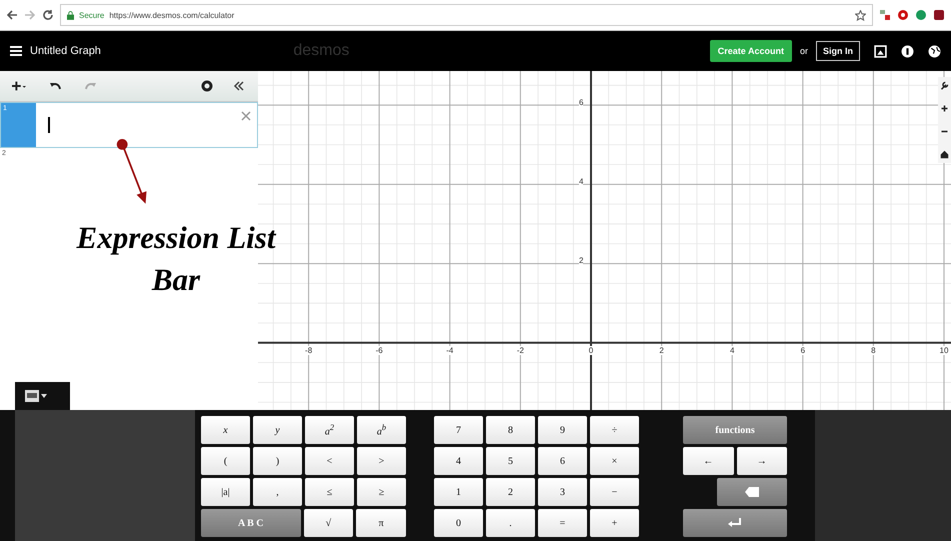 This screenshot has width=951, height=541. I want to click on keypad-key: ÷, so click(614, 430).